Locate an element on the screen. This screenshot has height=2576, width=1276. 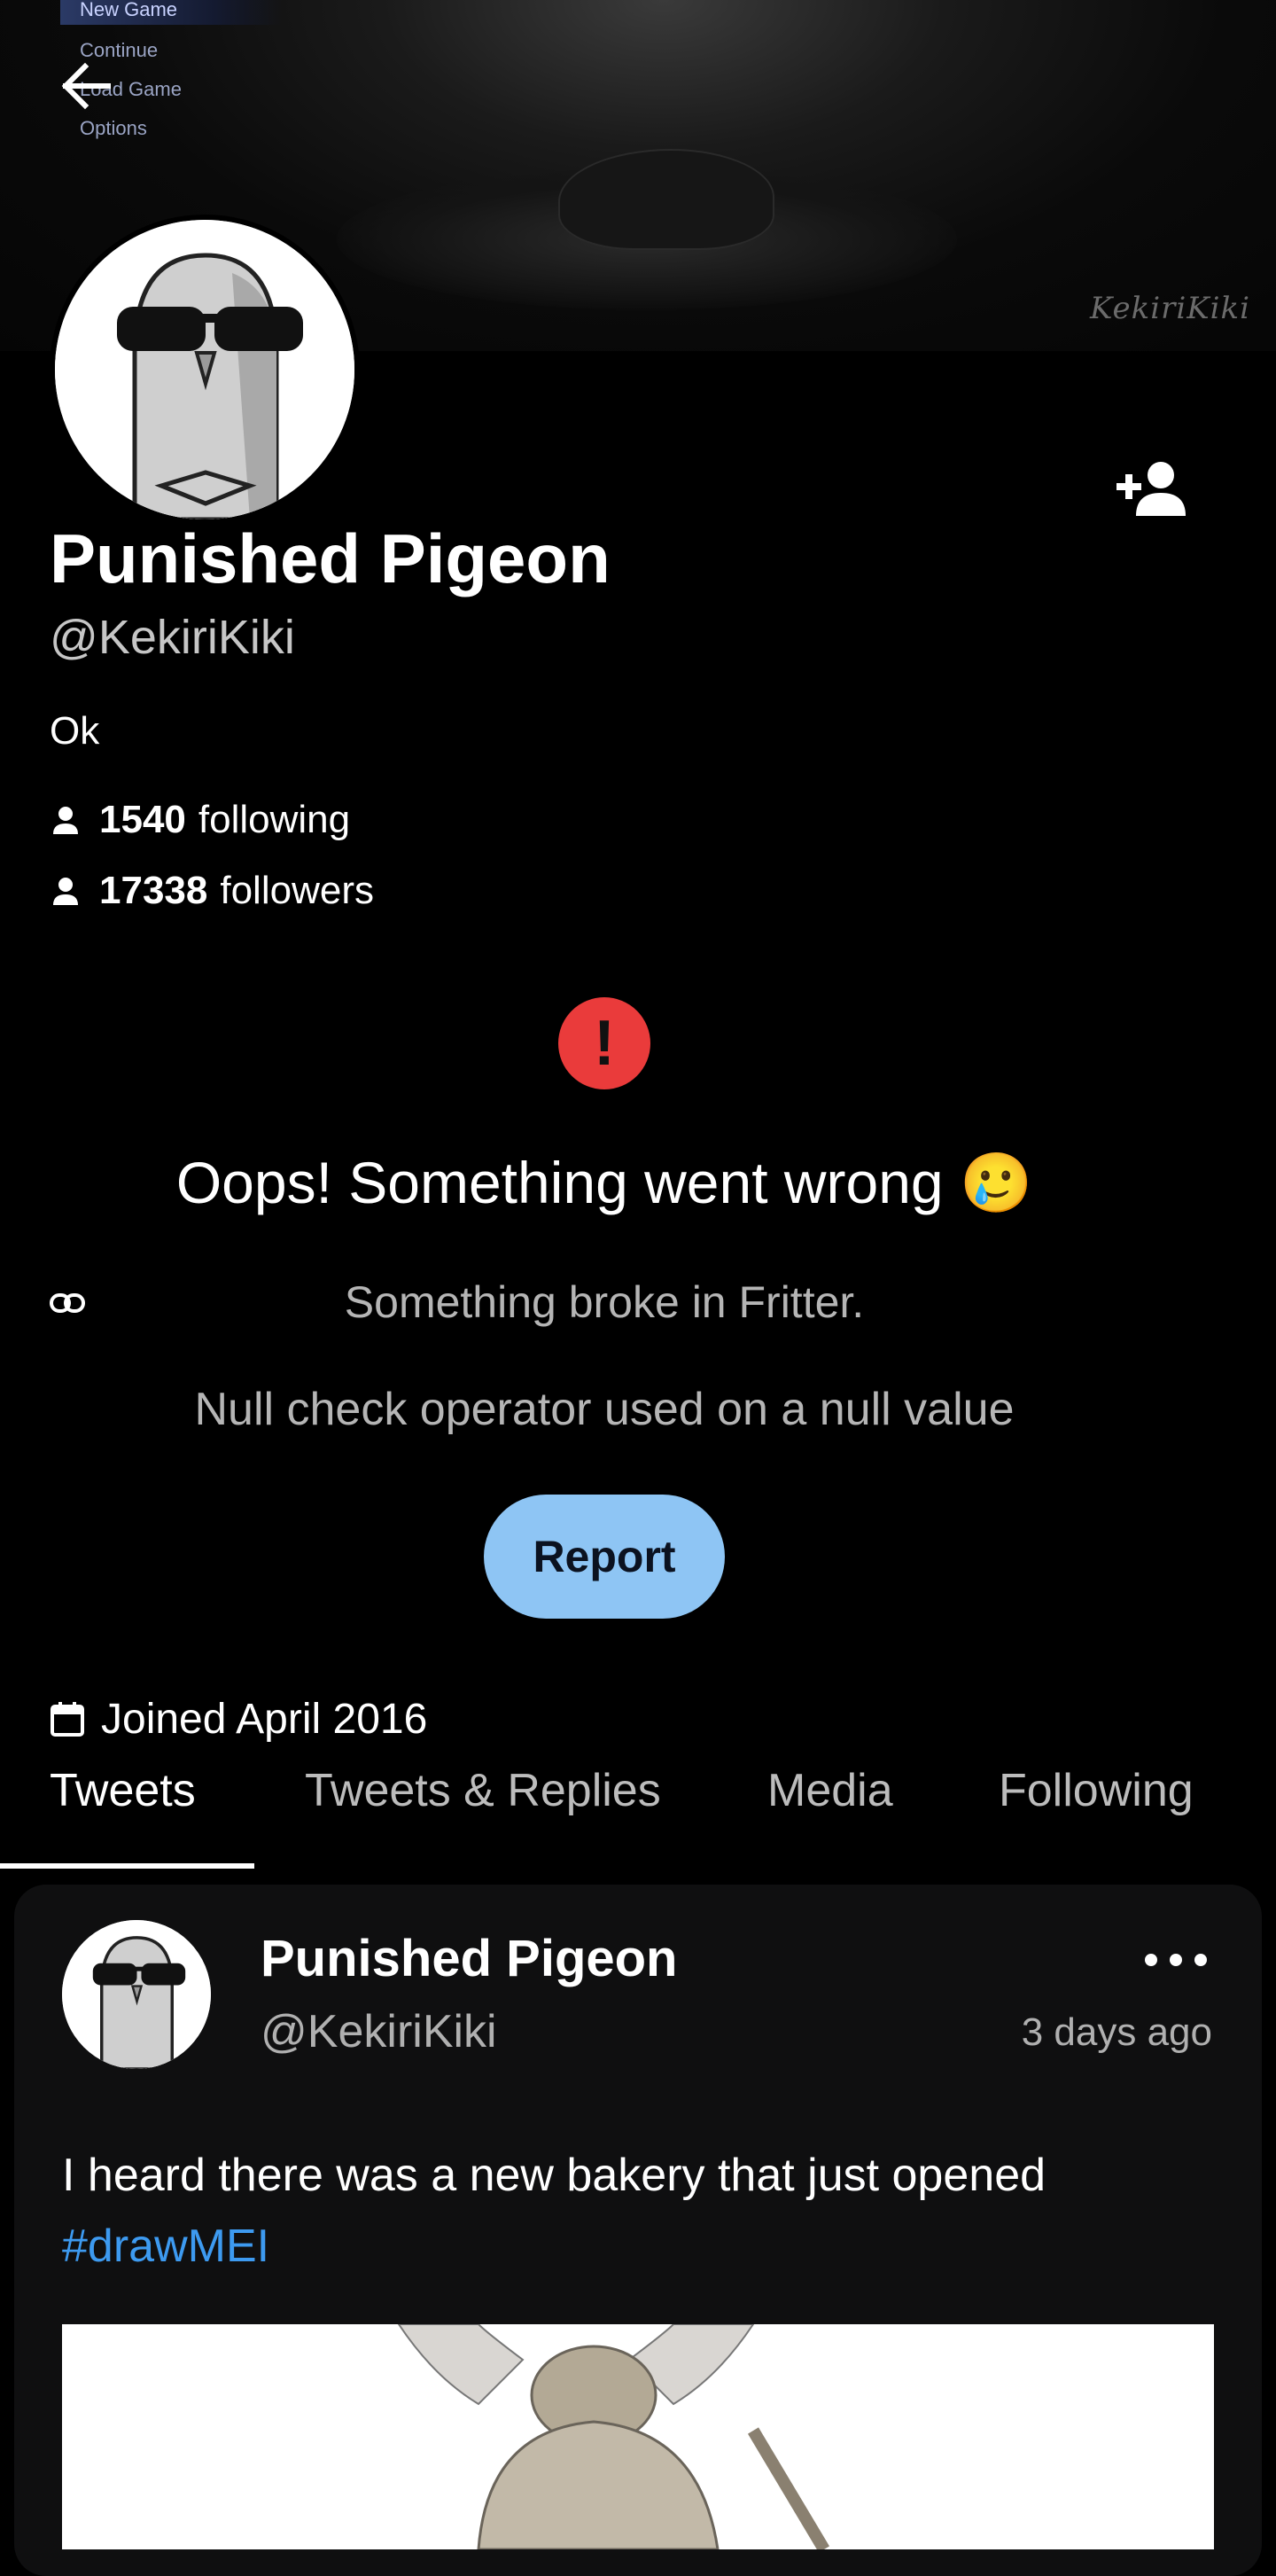
tab-following: Following is located at coordinates (1096, 1790).